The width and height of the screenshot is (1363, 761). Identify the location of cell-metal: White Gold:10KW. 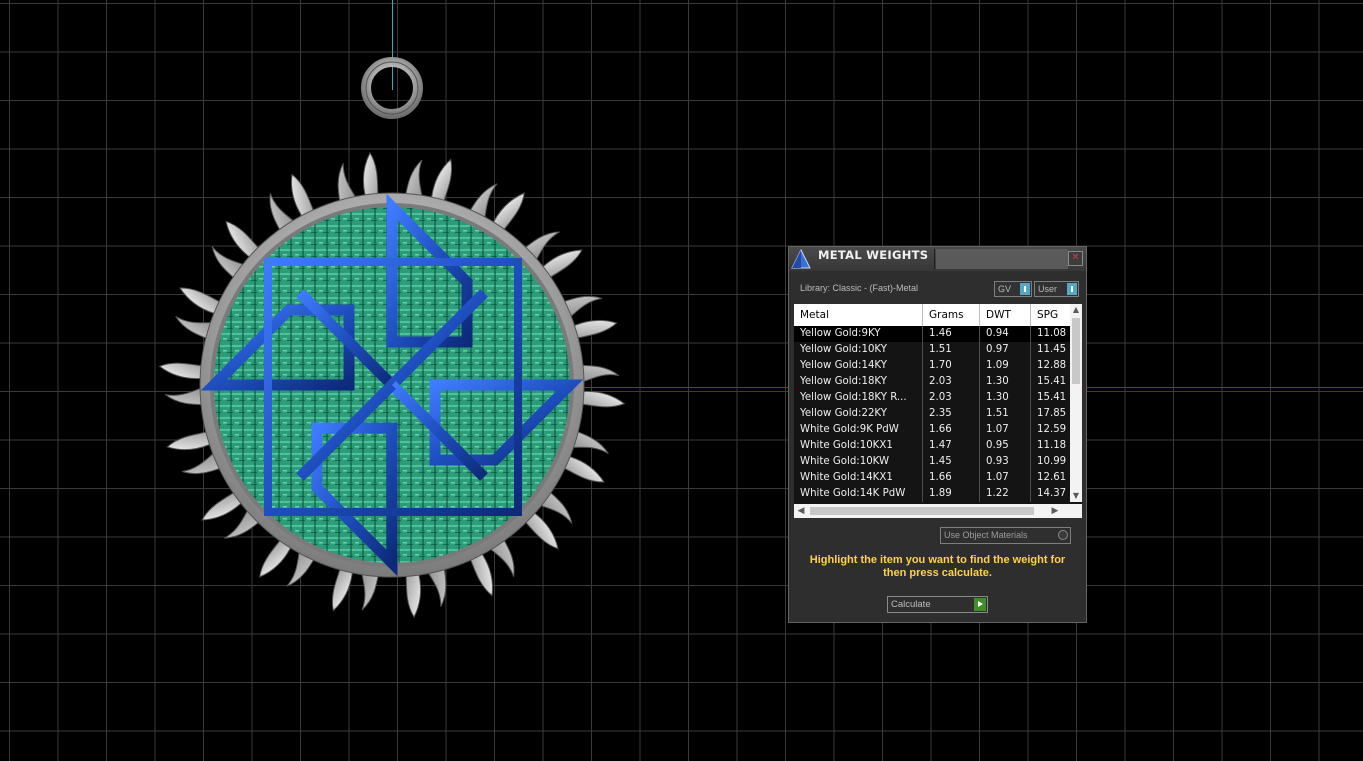
(858, 462).